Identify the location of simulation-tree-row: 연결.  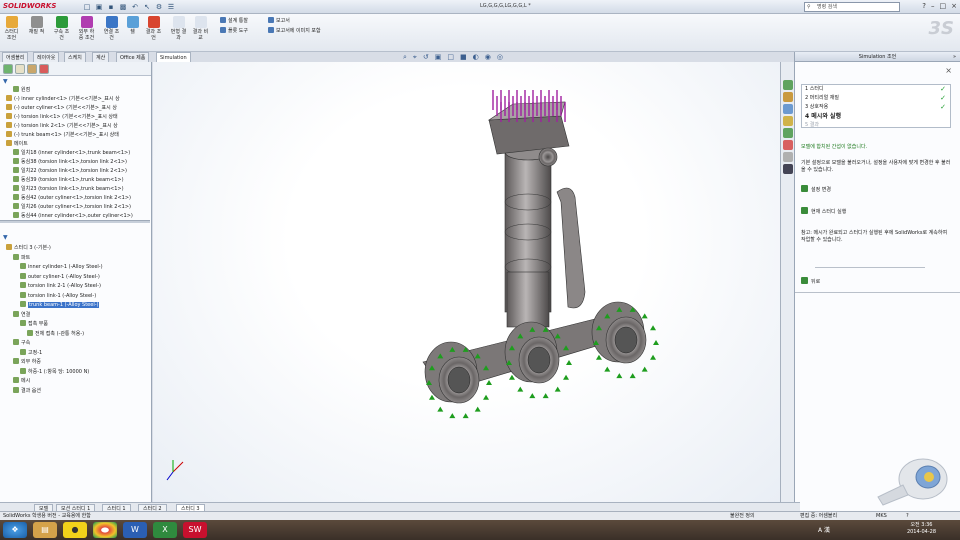
(21, 314).